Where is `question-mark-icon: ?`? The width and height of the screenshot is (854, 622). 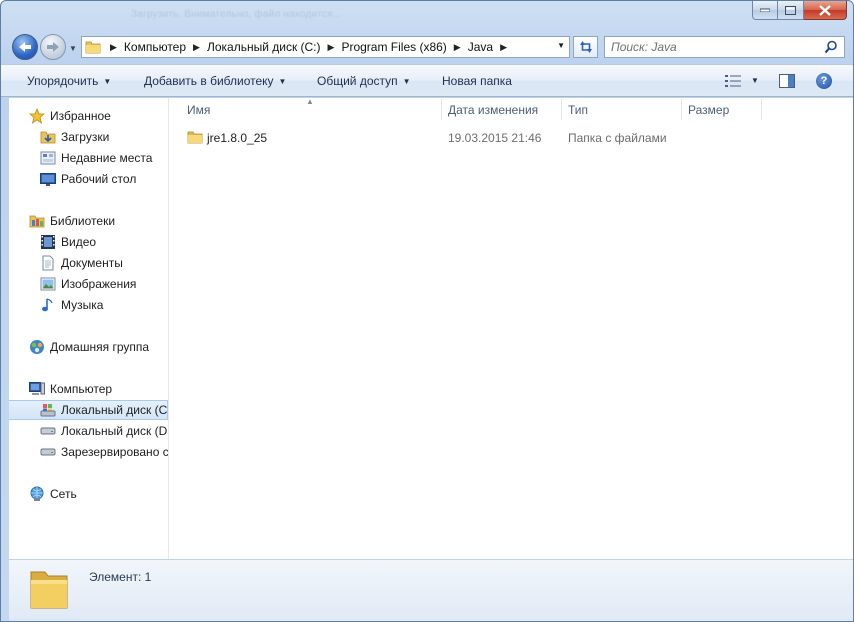
question-mark-icon: ? is located at coordinates (824, 81).